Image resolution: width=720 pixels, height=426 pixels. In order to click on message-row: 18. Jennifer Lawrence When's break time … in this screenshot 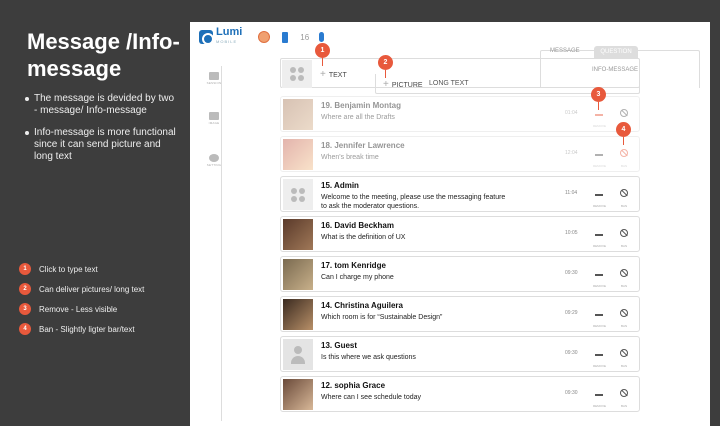, I will do `click(460, 154)`.